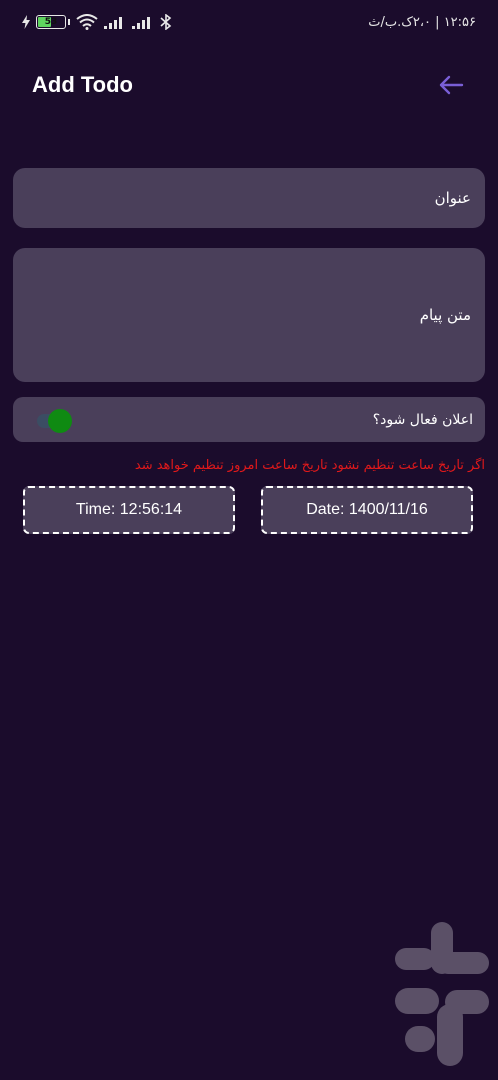  What do you see at coordinates (422, 22) in the screenshot?
I see `status-time: ۱۲:۵۶ | ۲،۰ک.ب/ث` at bounding box center [422, 22].